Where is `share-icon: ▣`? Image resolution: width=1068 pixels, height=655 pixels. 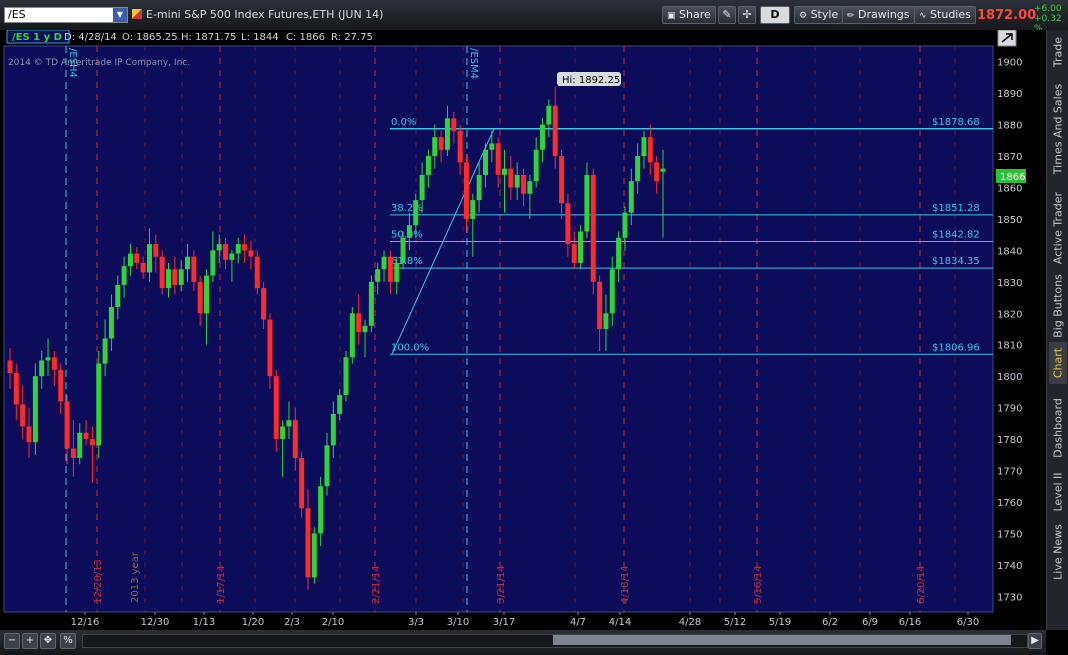 share-icon: ▣ is located at coordinates (671, 16).